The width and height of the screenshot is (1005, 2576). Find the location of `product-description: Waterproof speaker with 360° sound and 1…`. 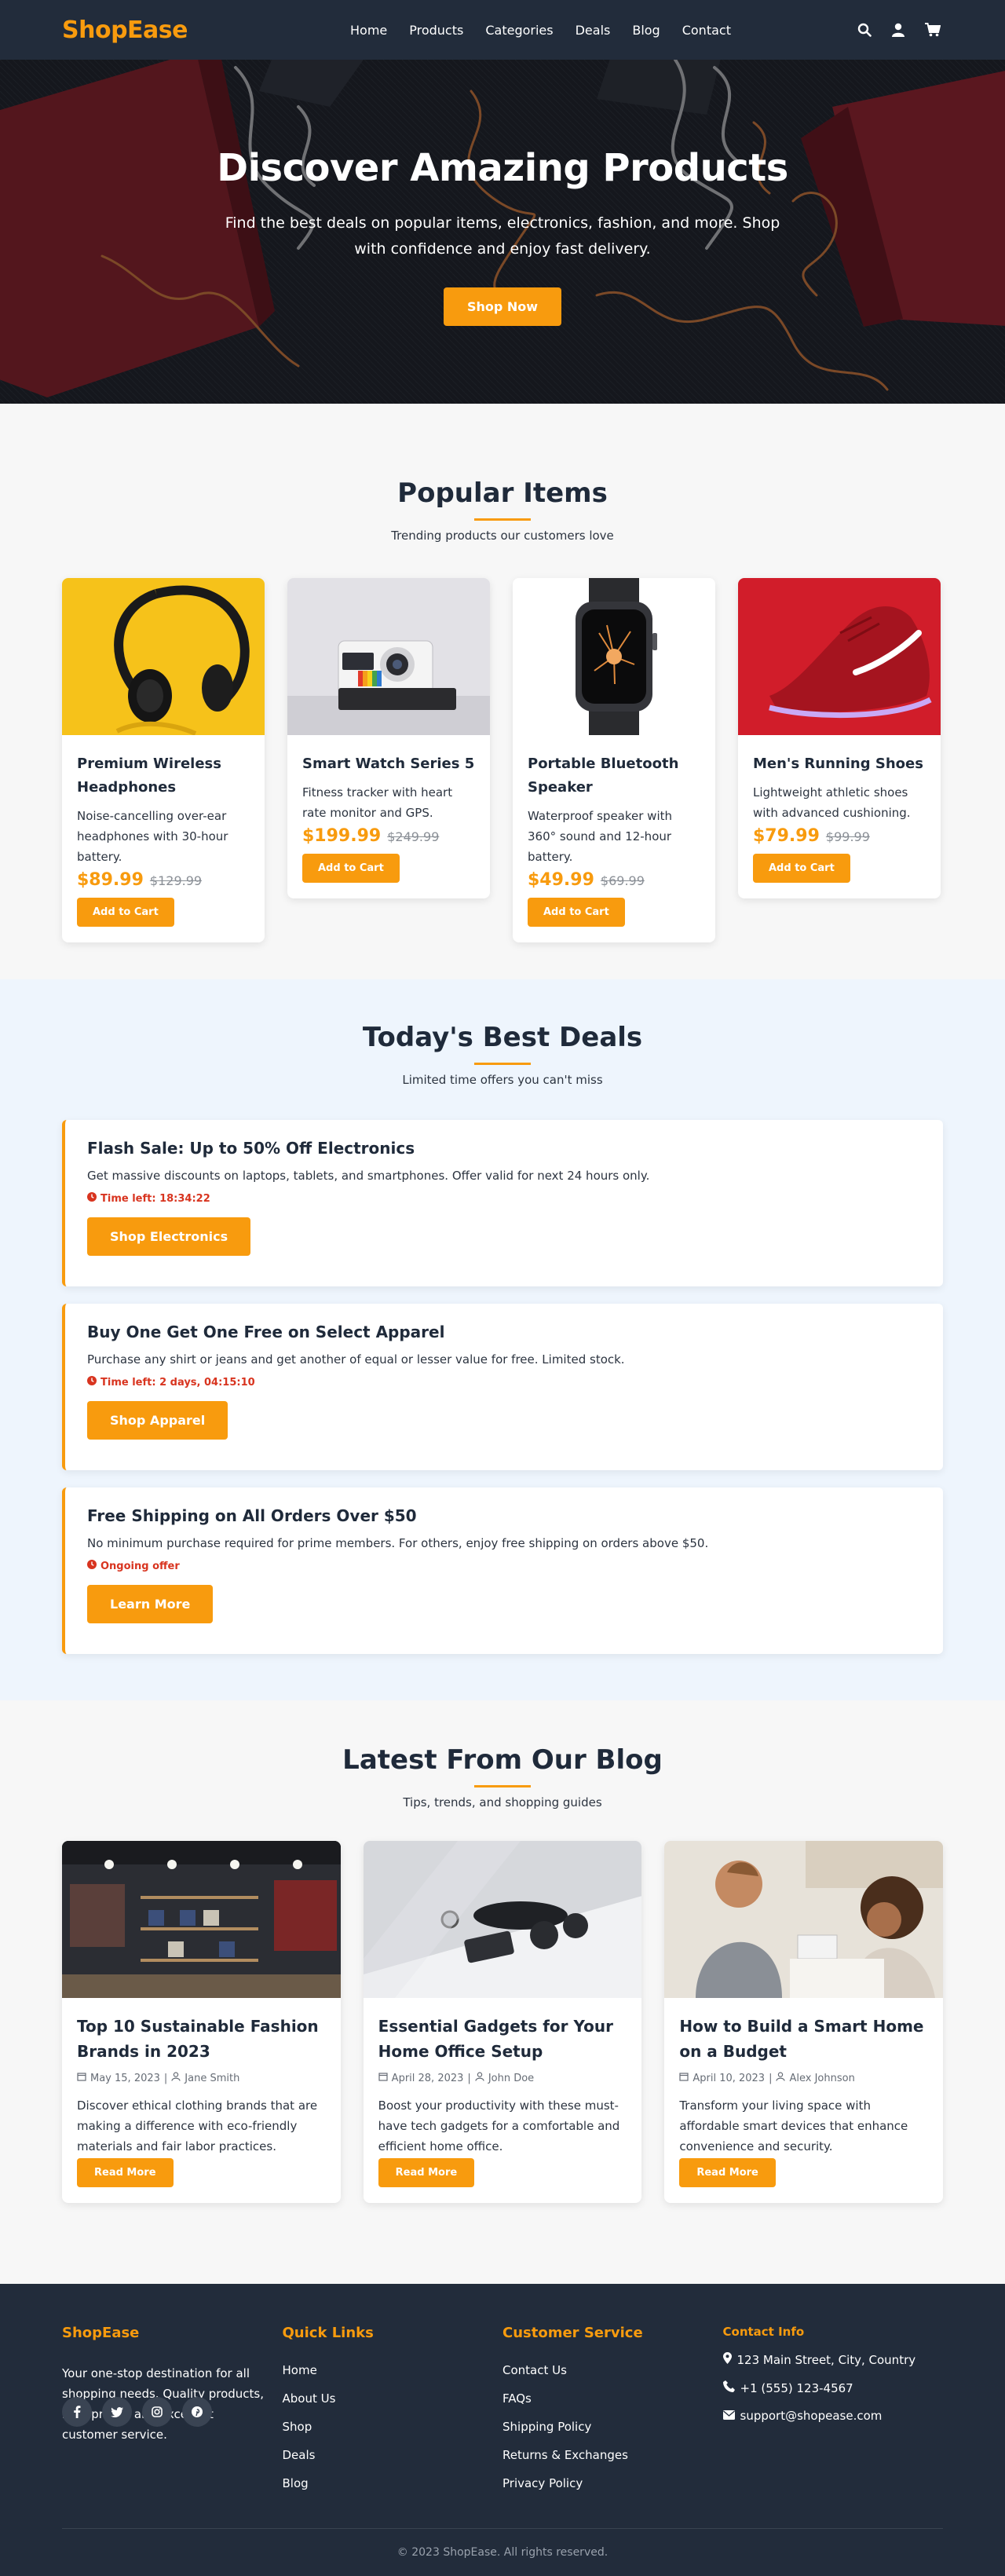

product-description: Waterproof speaker with 360° sound and 1… is located at coordinates (600, 837).